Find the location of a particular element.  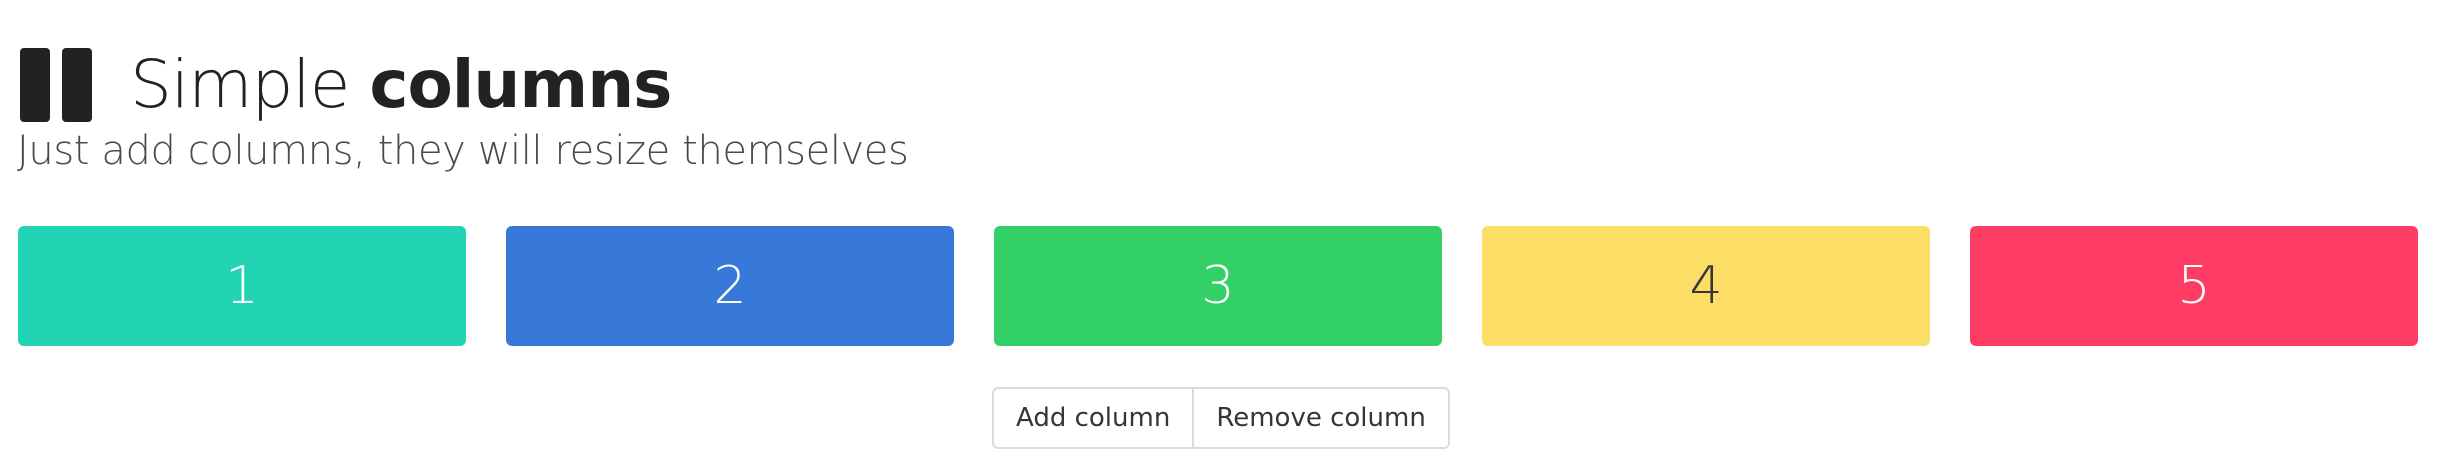

column-box-2: 2 is located at coordinates (730, 286).